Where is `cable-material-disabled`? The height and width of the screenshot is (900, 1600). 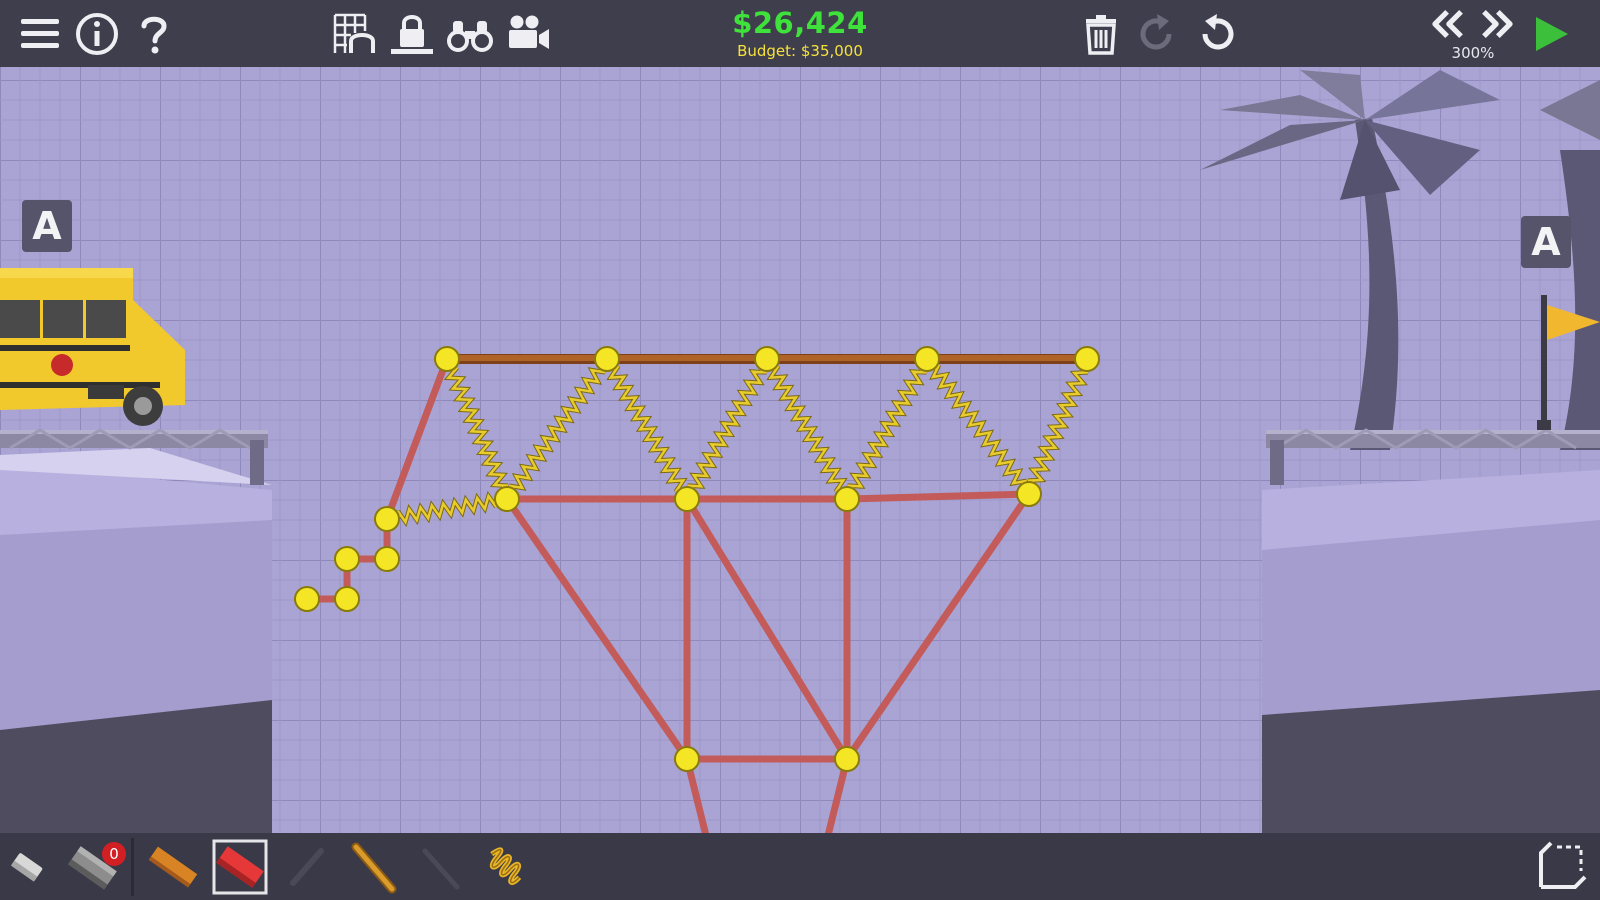 cable-material-disabled is located at coordinates (441, 867).